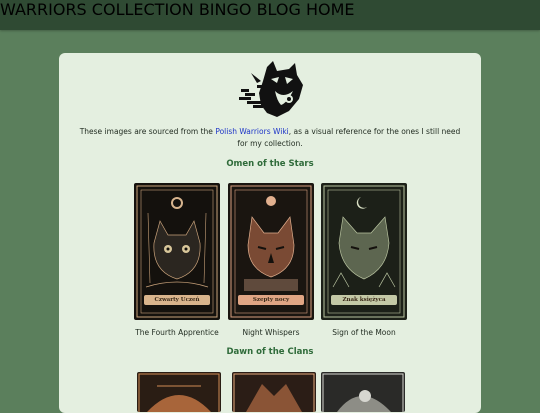 The image size is (540, 413). I want to click on card-sign-of-the-moon: Znak księżyca, so click(364, 251).